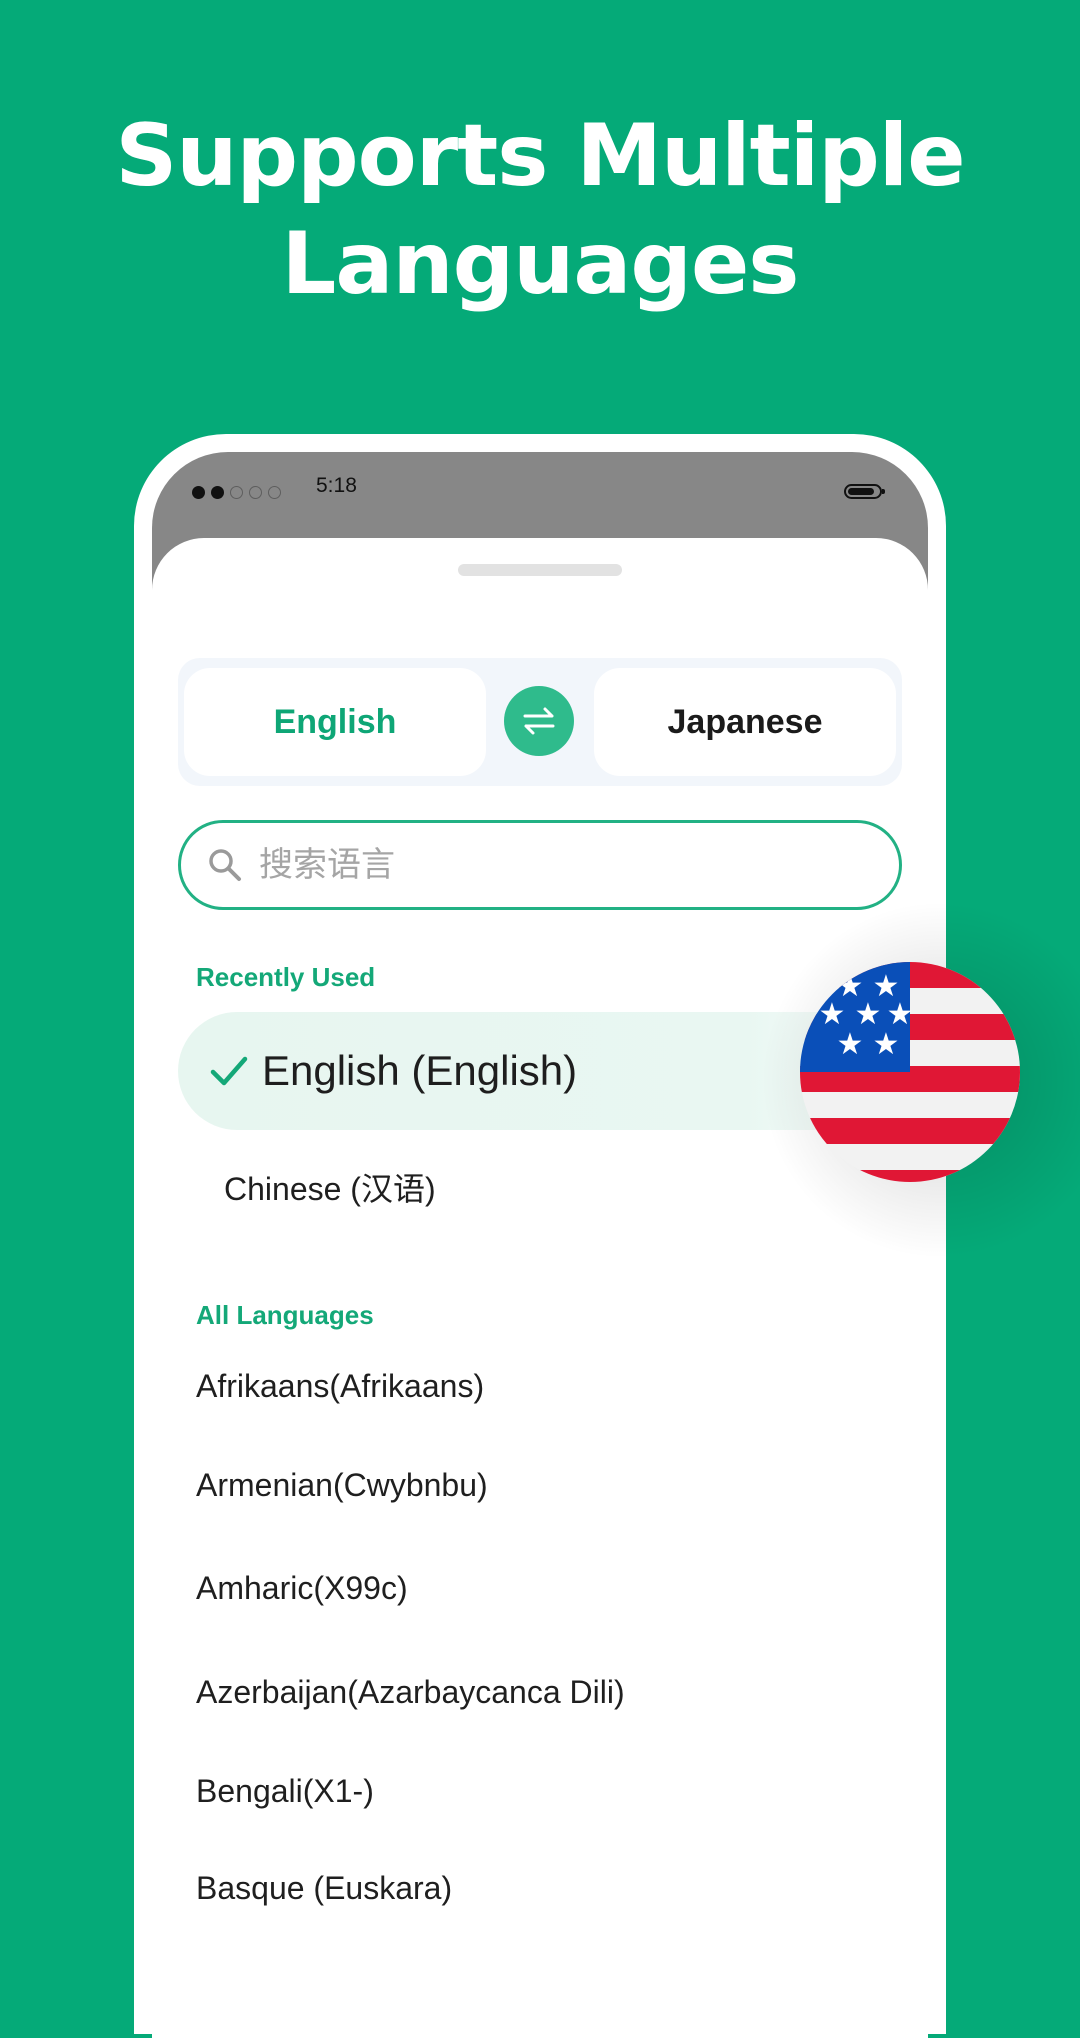 The height and width of the screenshot is (2038, 1080). Describe the element at coordinates (410, 1692) in the screenshot. I see `list-item: Azerbaijan(Azarbaycanca Dili)` at that location.